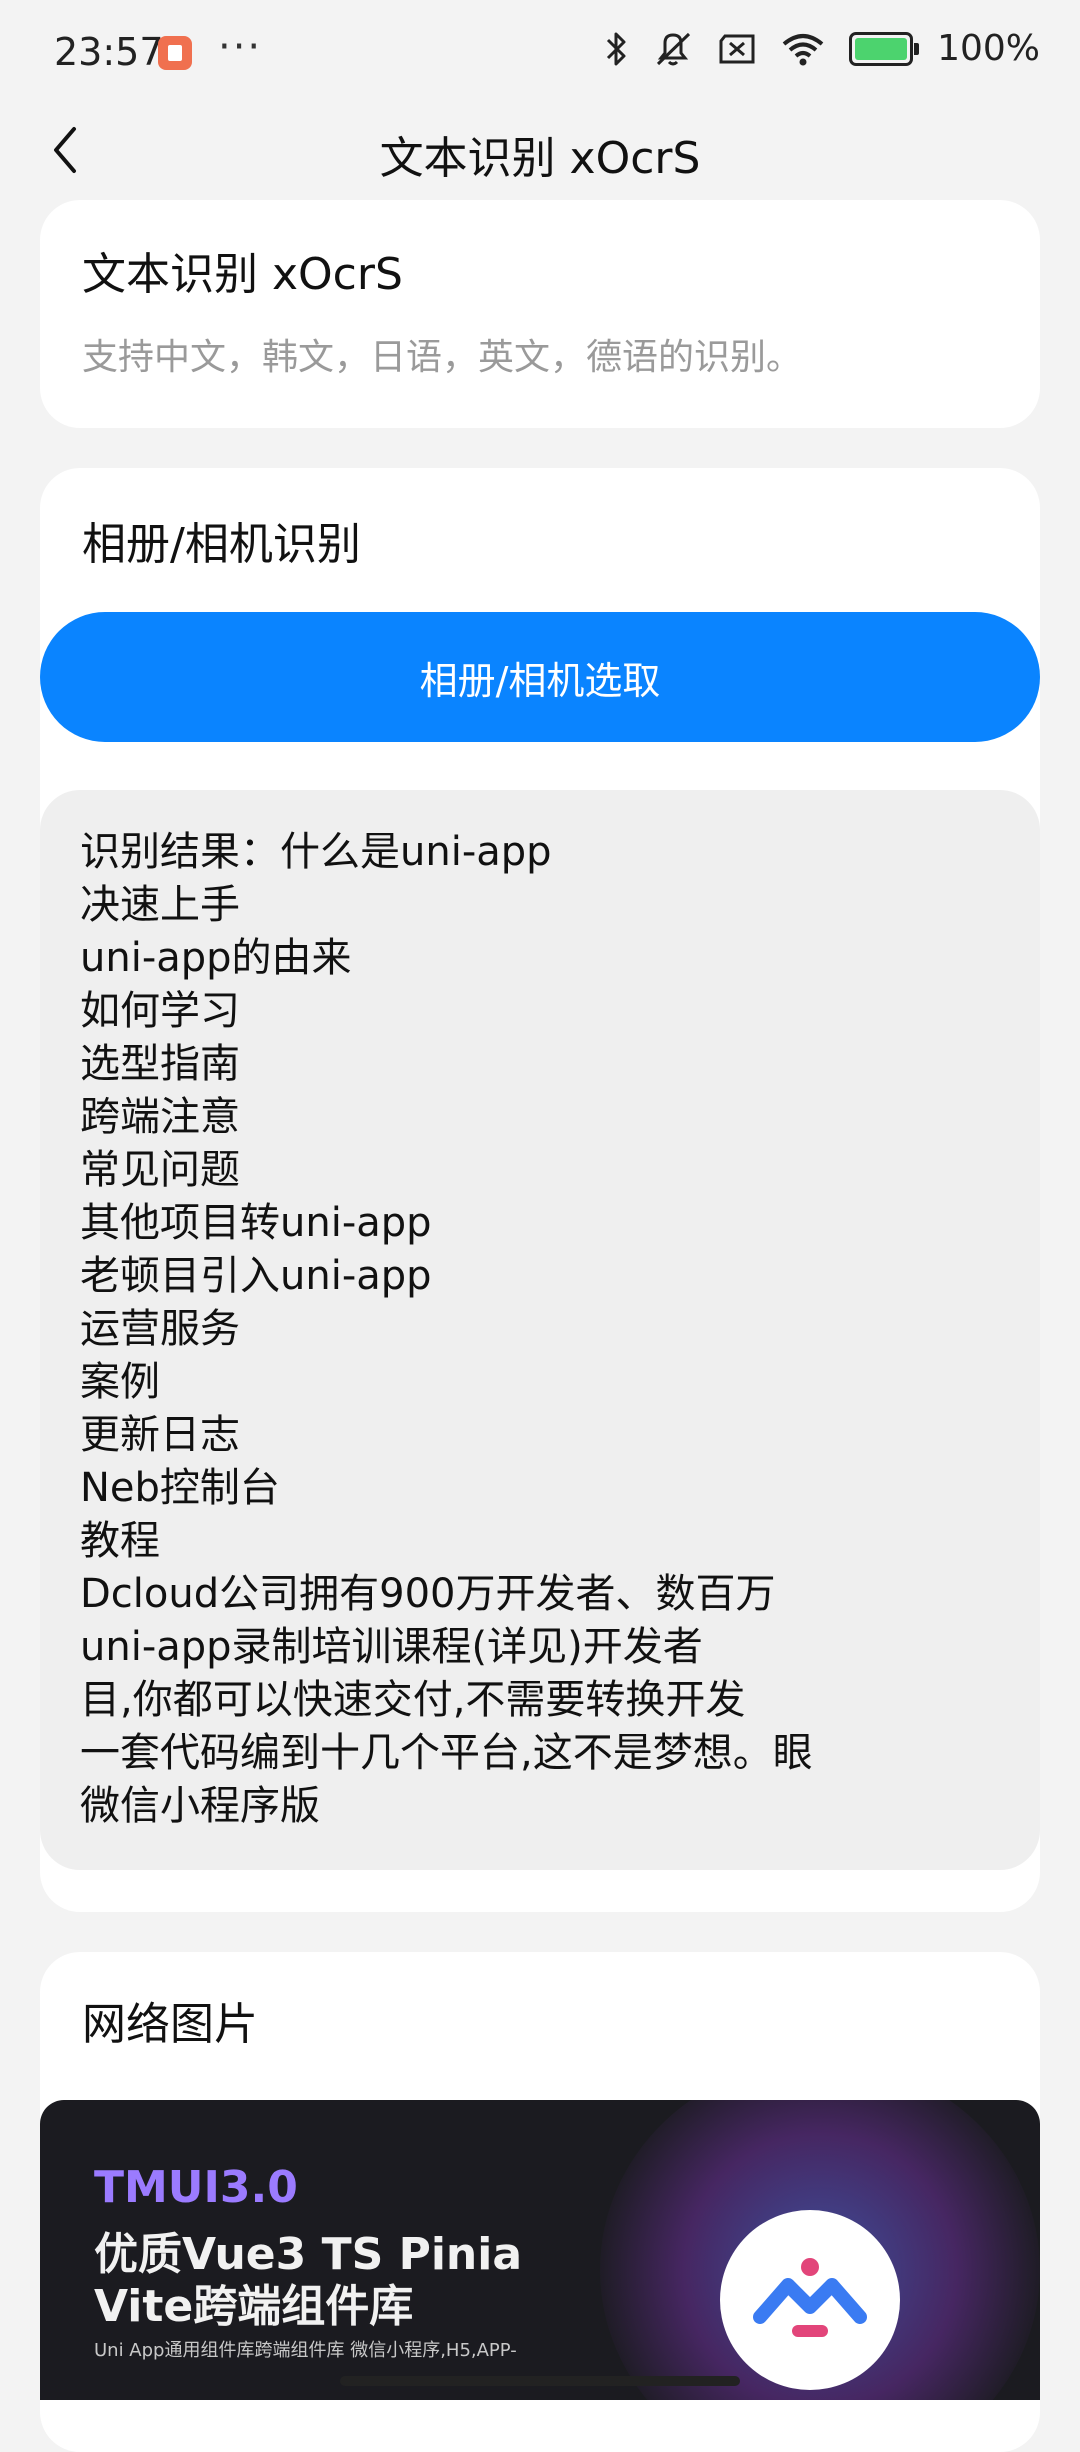  I want to click on ocr-result-line: 案例, so click(120, 1382).